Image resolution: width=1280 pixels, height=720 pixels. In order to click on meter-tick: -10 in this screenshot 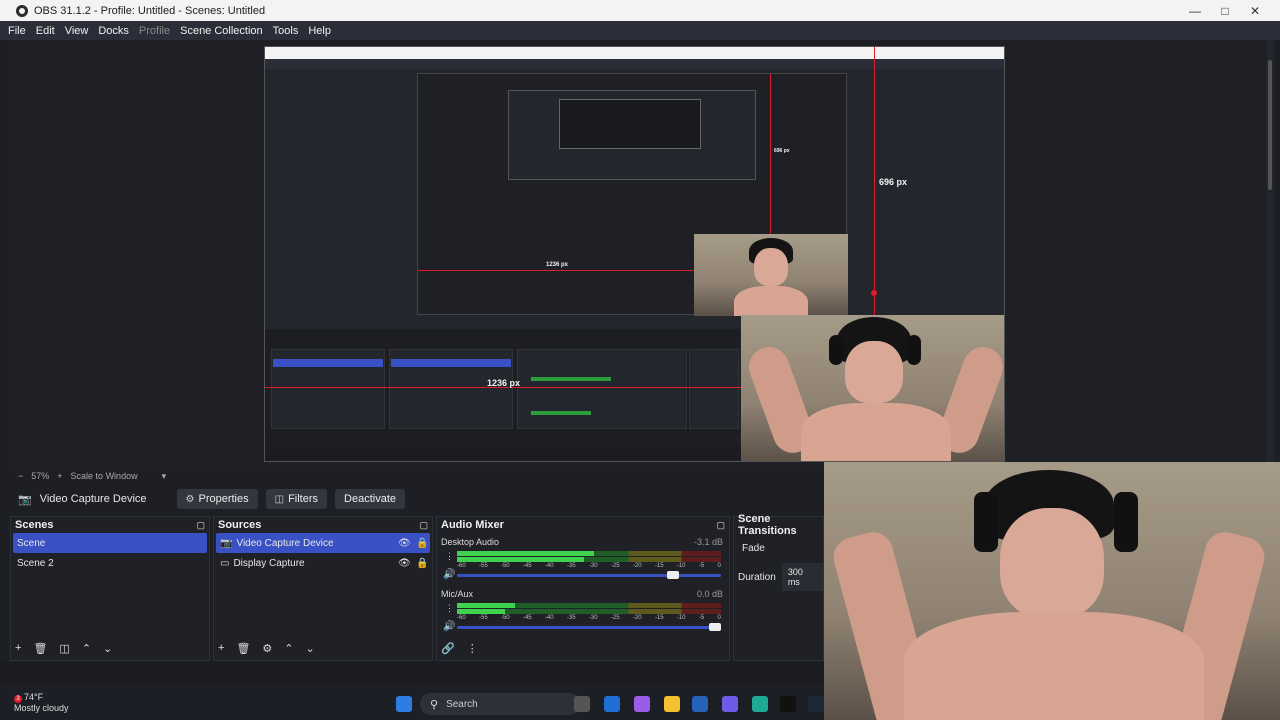, I will do `click(681, 618)`.